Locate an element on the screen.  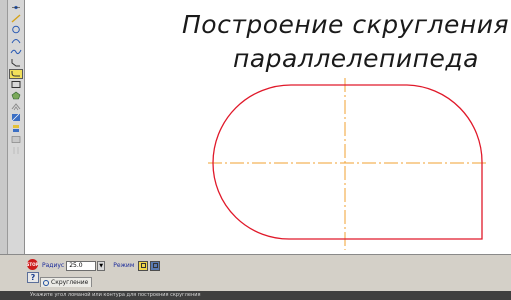
text-tool-button is located at coordinates (16, 140).